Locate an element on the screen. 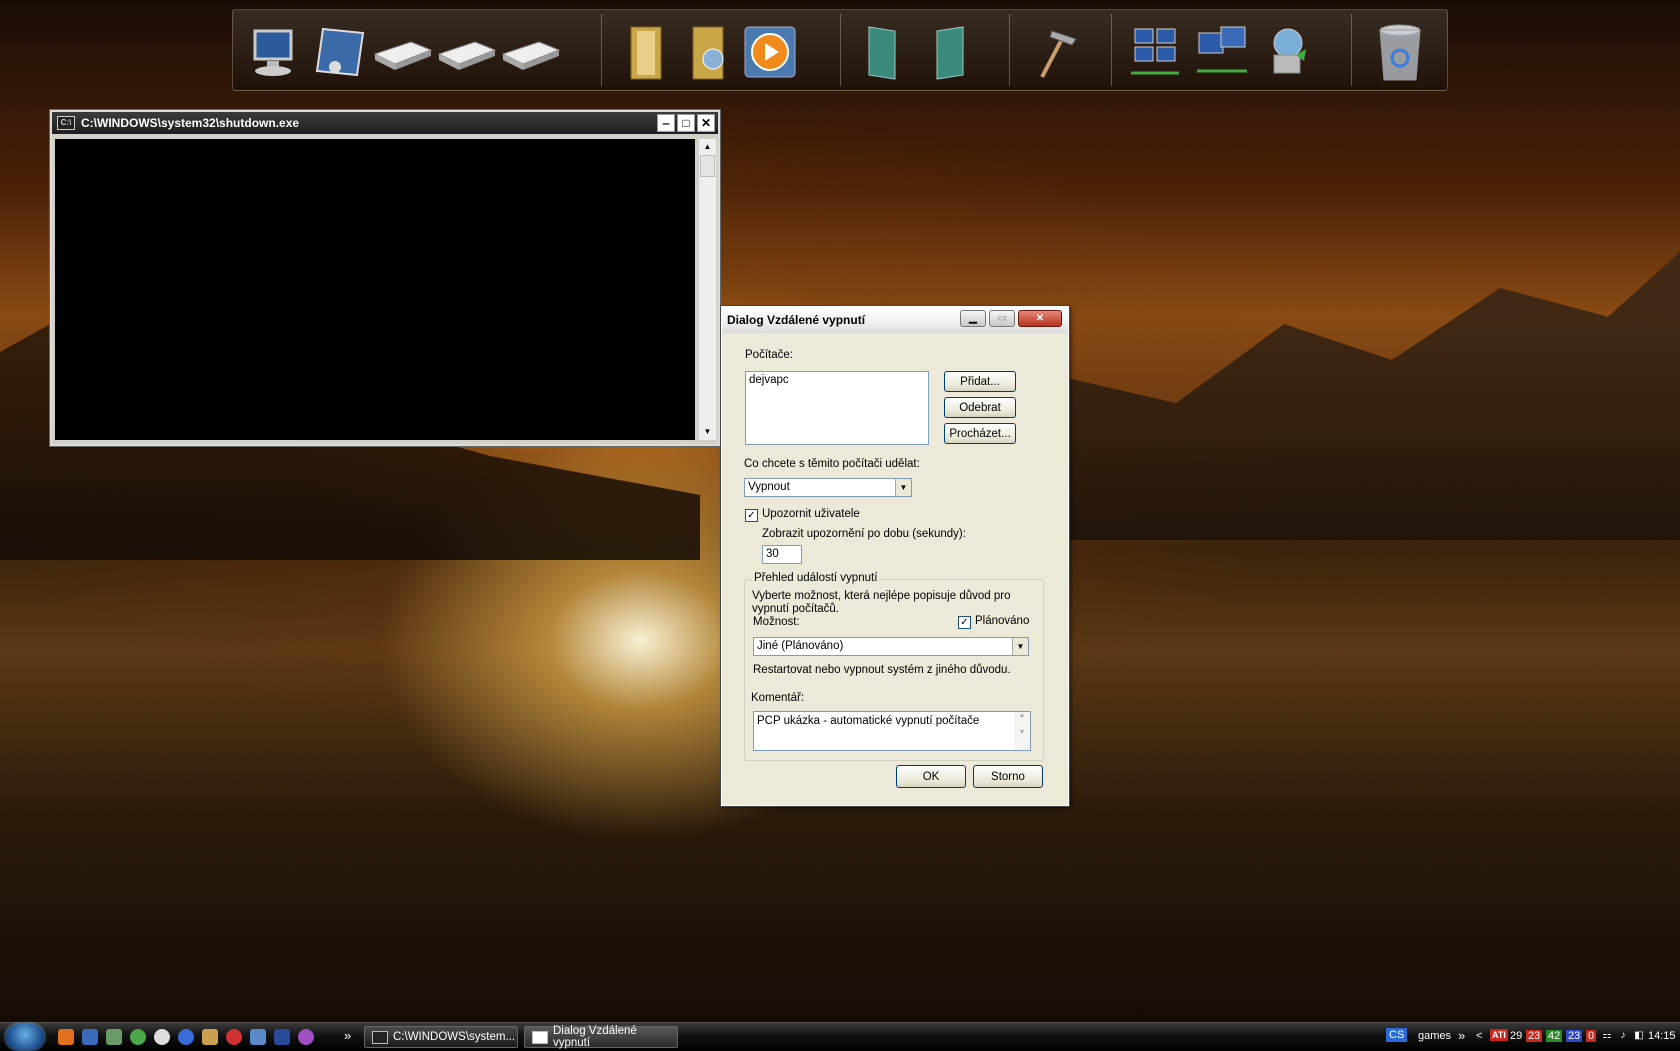  firefox-icon is located at coordinates (66, 1037).